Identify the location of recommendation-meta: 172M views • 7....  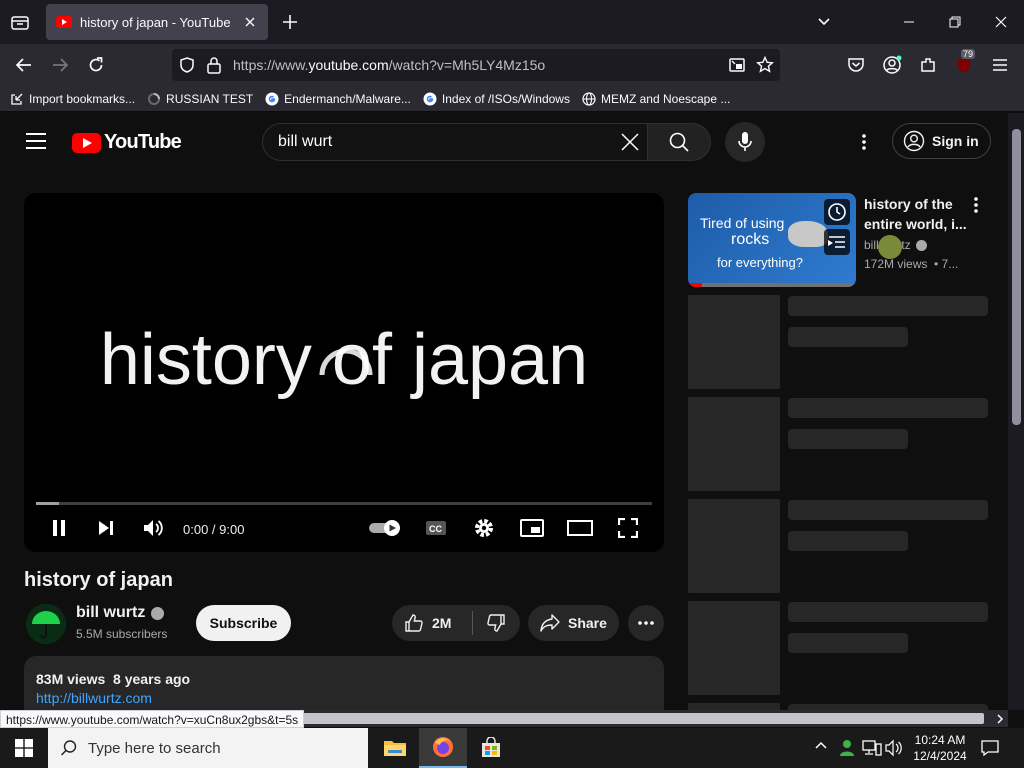
(911, 264).